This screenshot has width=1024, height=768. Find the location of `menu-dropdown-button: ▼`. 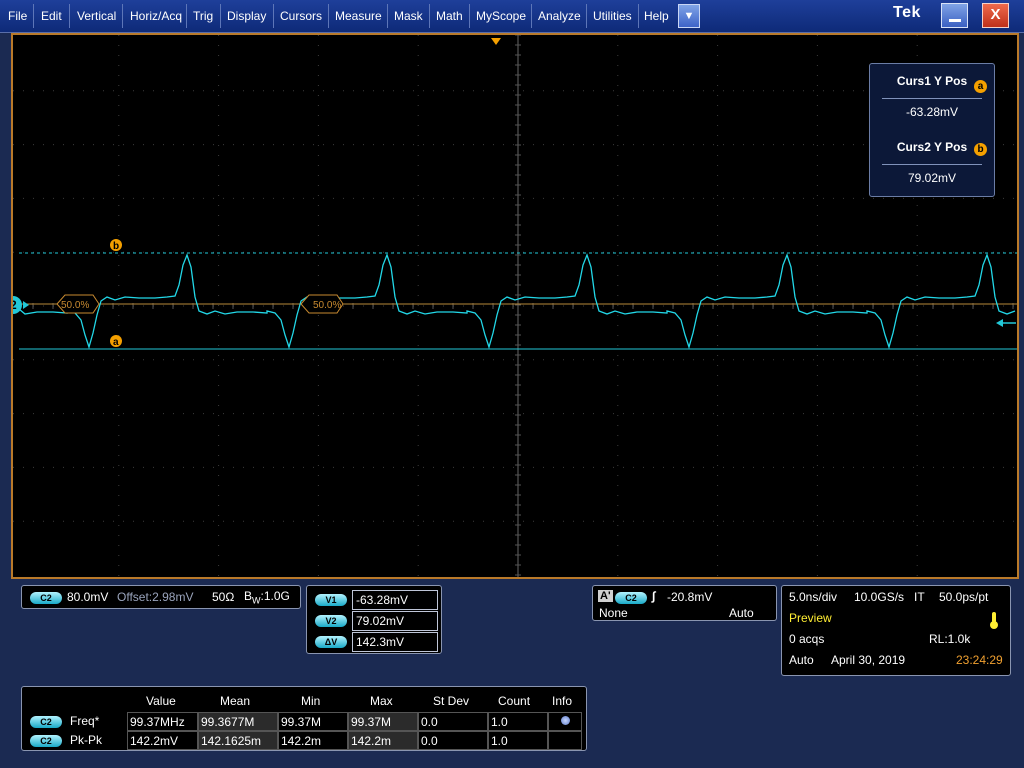

menu-dropdown-button: ▼ is located at coordinates (689, 16).